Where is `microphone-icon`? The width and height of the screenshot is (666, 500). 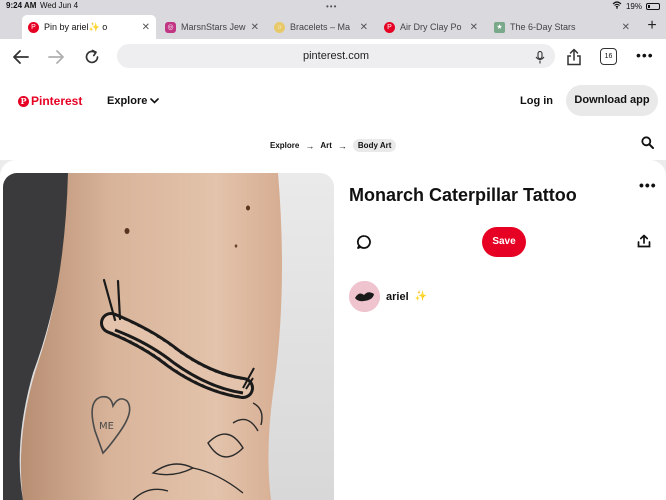 microphone-icon is located at coordinates (540, 61).